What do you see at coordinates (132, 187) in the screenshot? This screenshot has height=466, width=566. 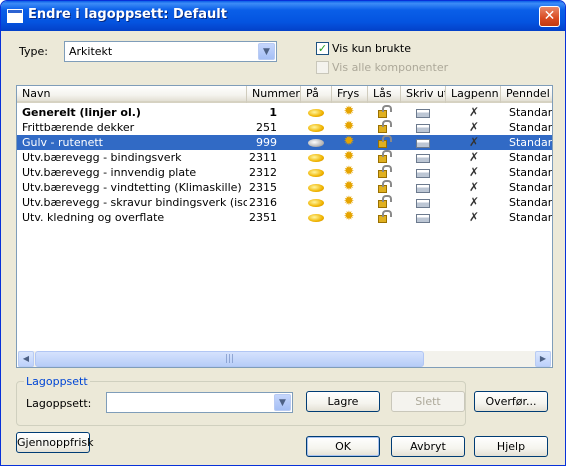 I see `row-name: Utv.bærevegg - vindtetting (Klimaskille)` at bounding box center [132, 187].